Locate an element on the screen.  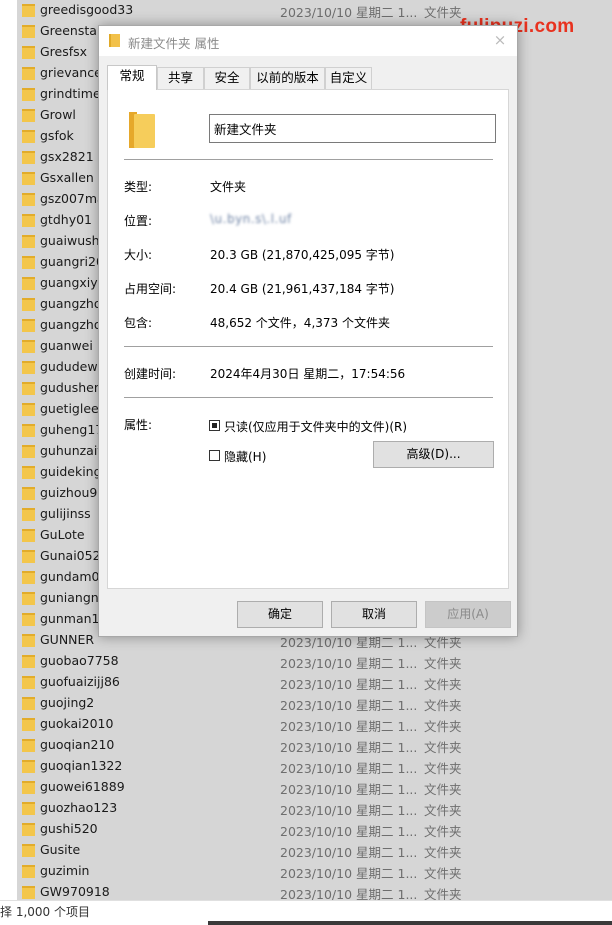
tab-strip: 常规 共享 安全 以前的版本 自定义 is located at coordinates (308, 77).